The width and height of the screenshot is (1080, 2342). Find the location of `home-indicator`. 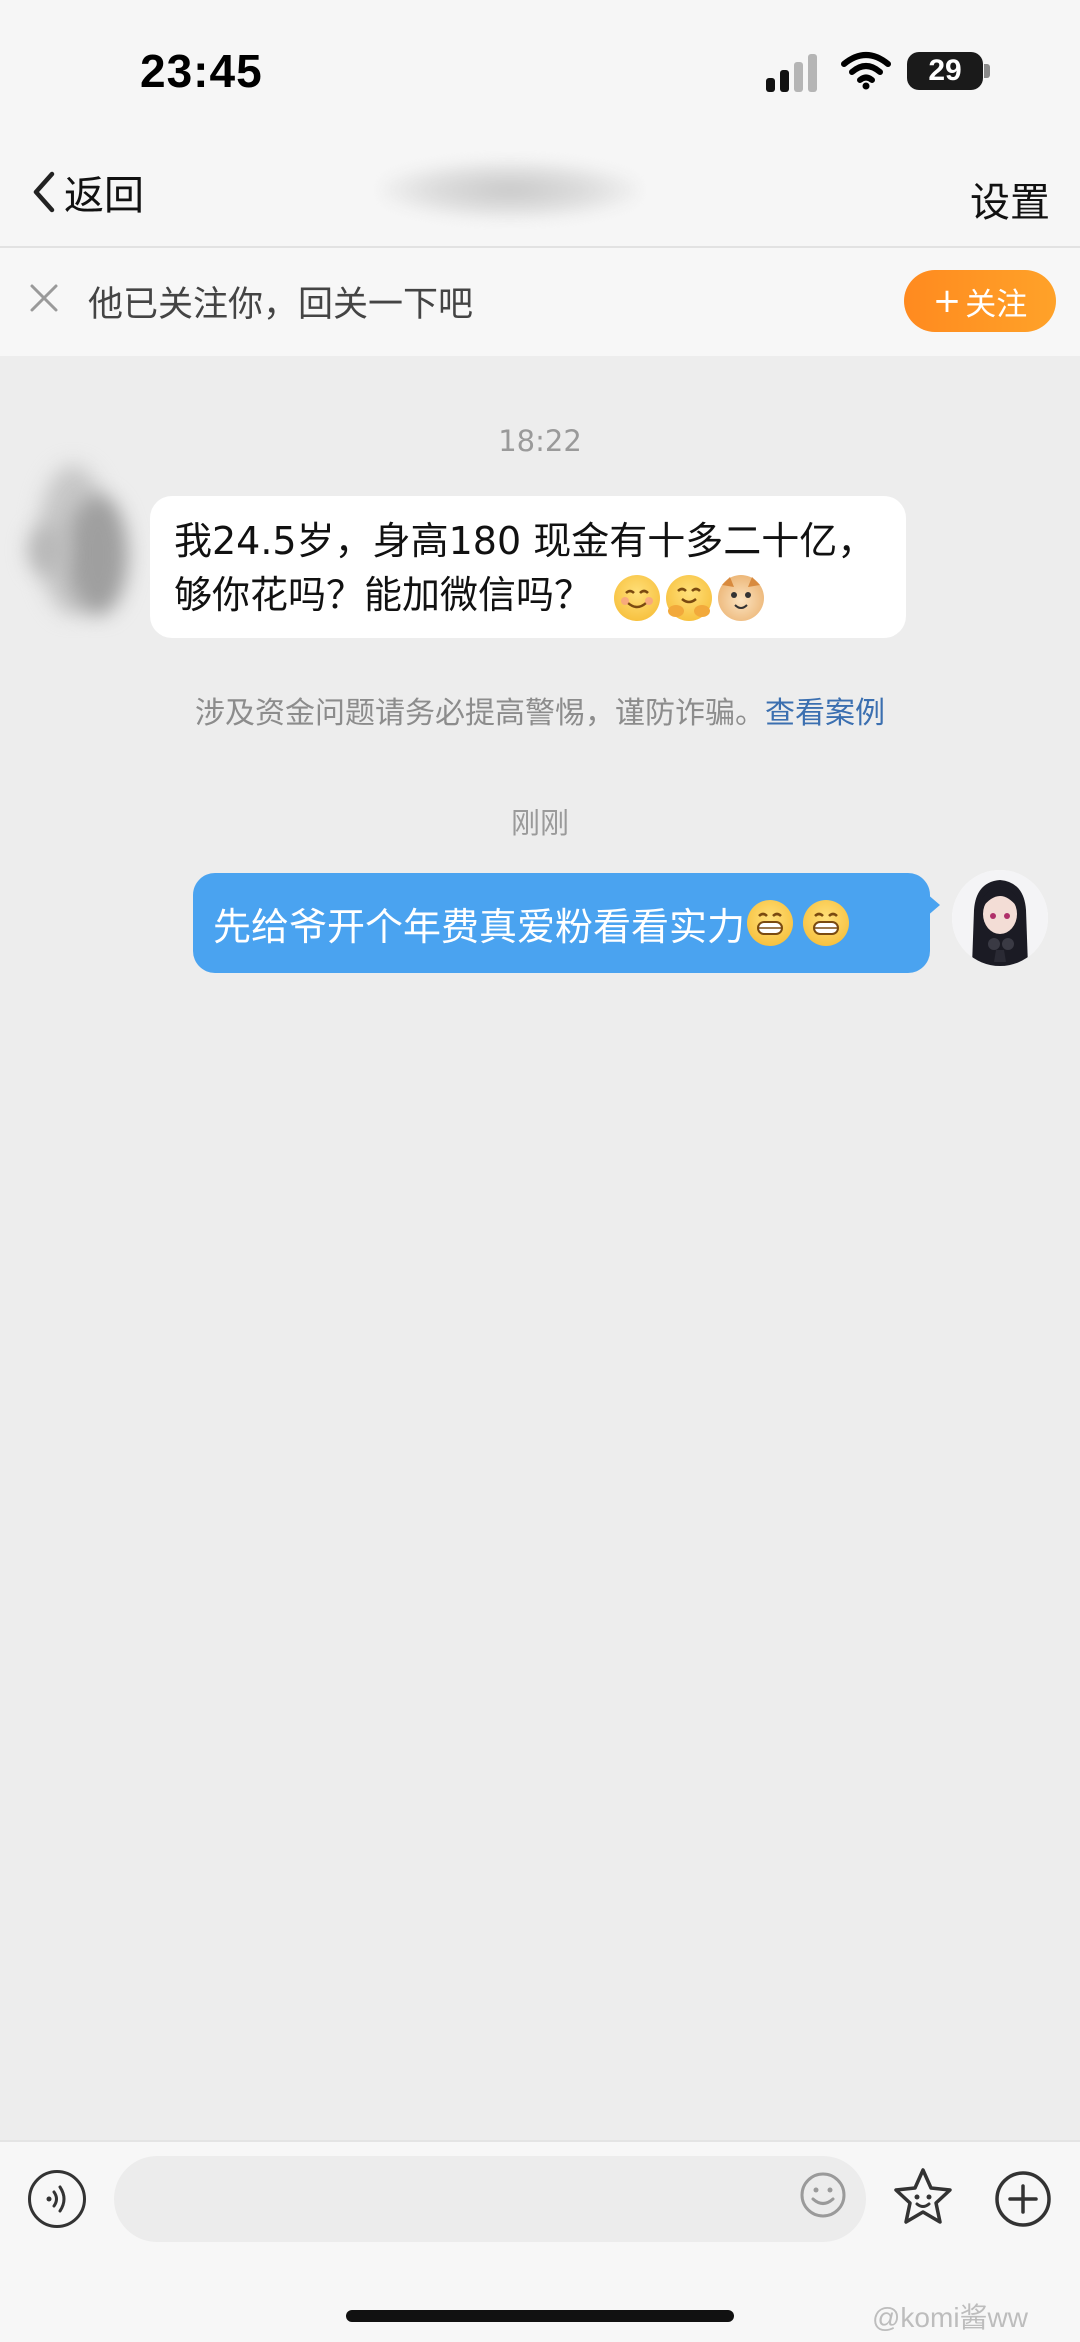

home-indicator is located at coordinates (540, 2316).